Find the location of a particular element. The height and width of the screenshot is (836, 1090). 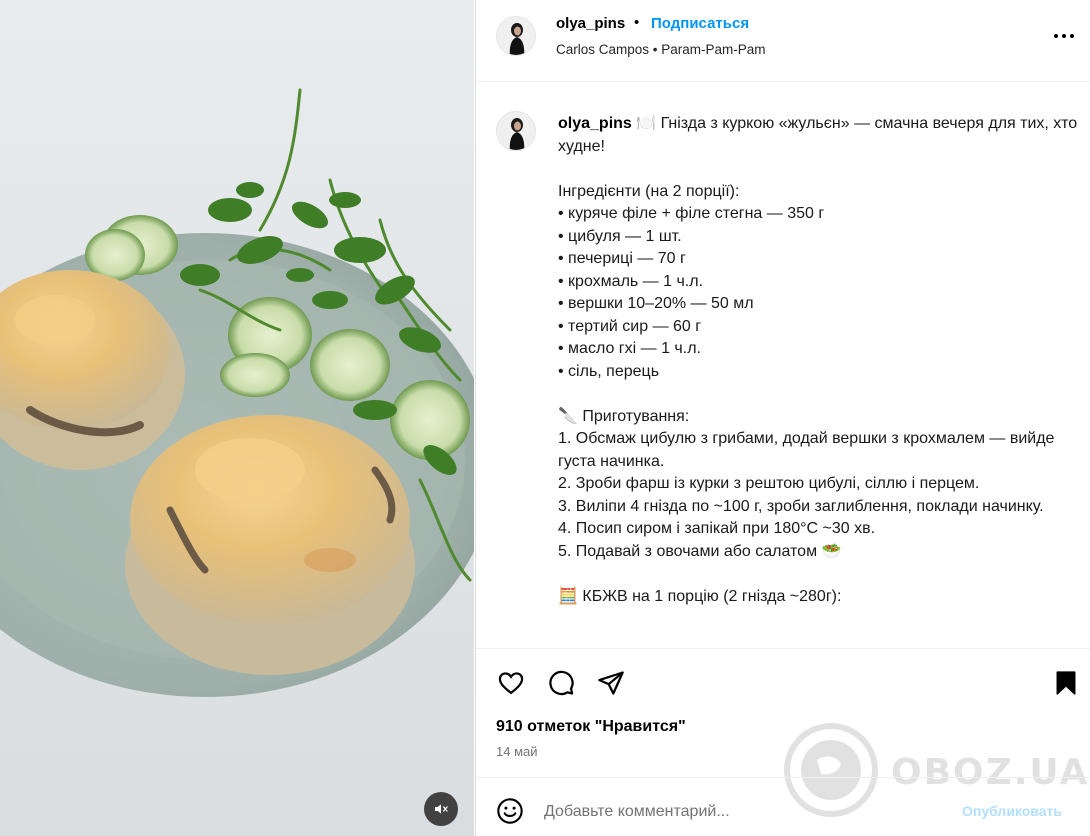

publish-button: Опубликовать is located at coordinates (1012, 811).